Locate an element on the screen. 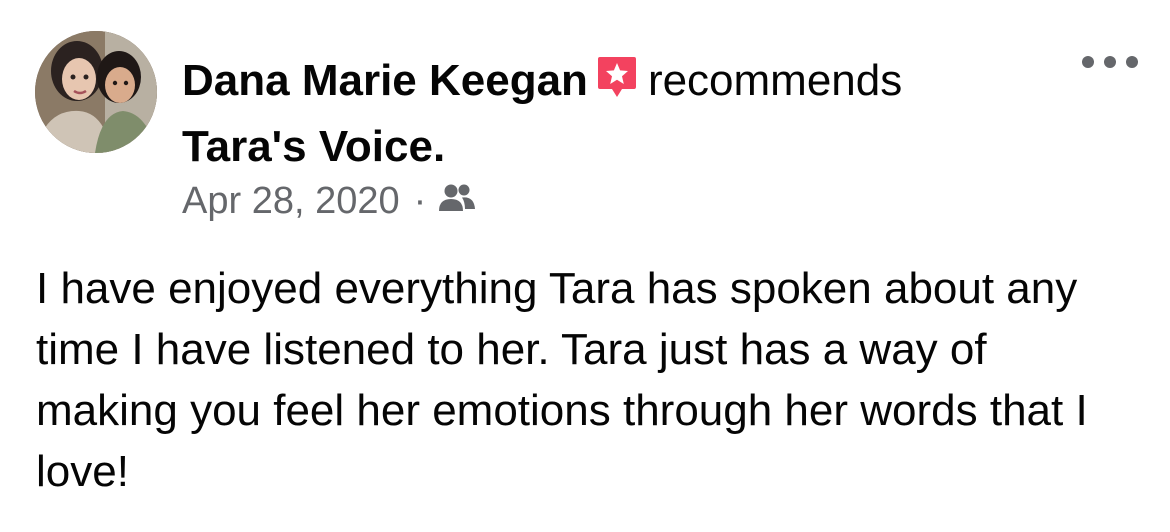  avatar-photo-icon is located at coordinates (96, 92).